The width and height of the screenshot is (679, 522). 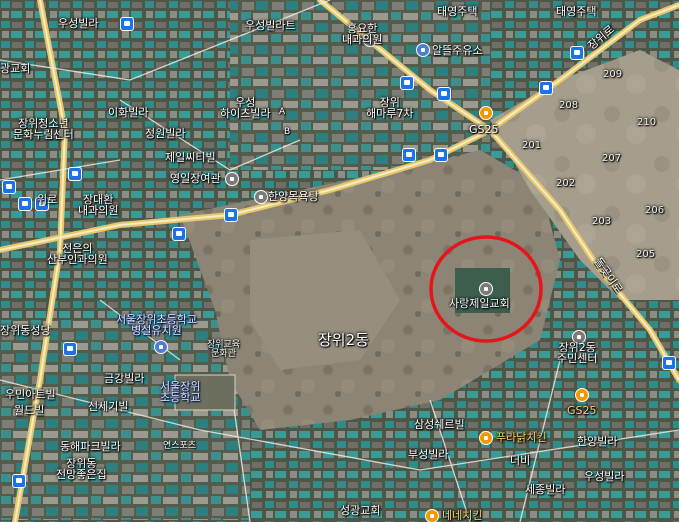 I want to click on poi-label: 서울장위 초등학교, so click(x=180, y=392).